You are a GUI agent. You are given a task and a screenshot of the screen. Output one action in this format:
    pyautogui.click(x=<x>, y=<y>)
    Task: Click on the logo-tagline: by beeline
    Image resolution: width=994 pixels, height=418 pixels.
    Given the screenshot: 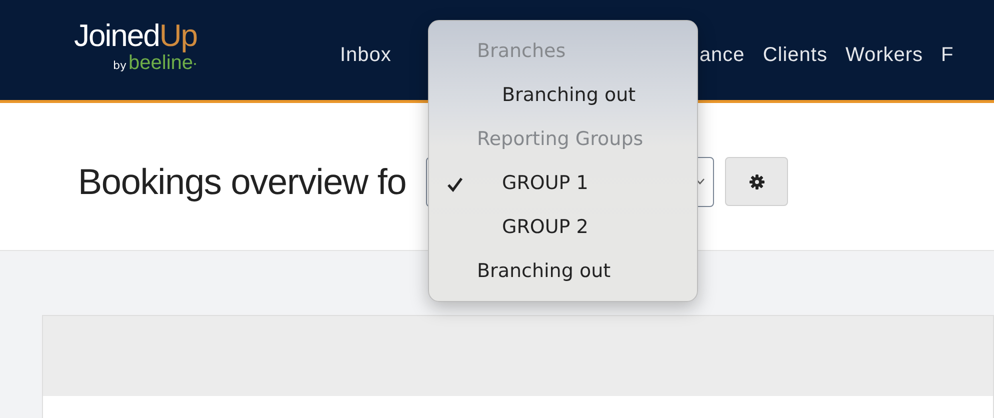 What is the action you would take?
    pyautogui.click(x=154, y=64)
    